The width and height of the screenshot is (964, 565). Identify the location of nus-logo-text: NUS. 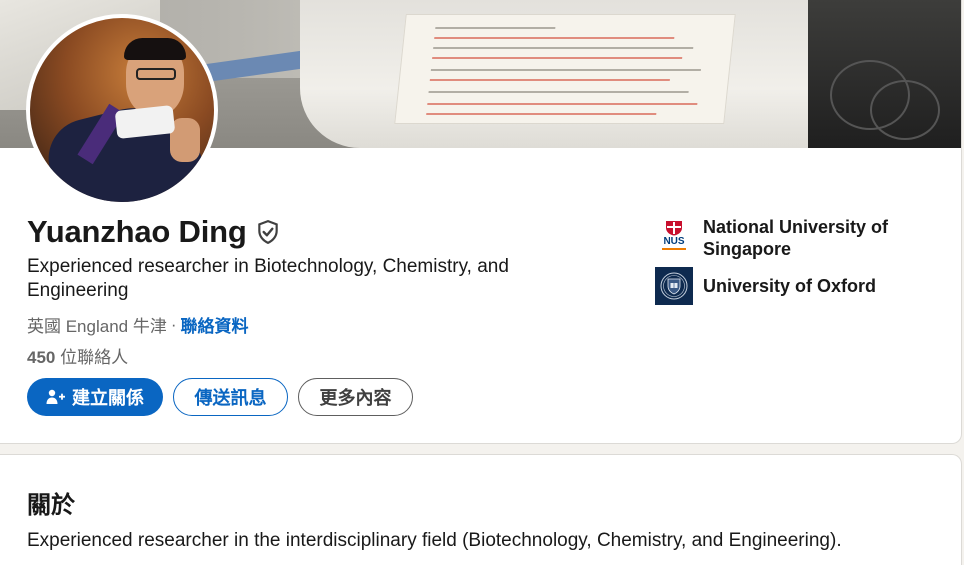
(674, 241).